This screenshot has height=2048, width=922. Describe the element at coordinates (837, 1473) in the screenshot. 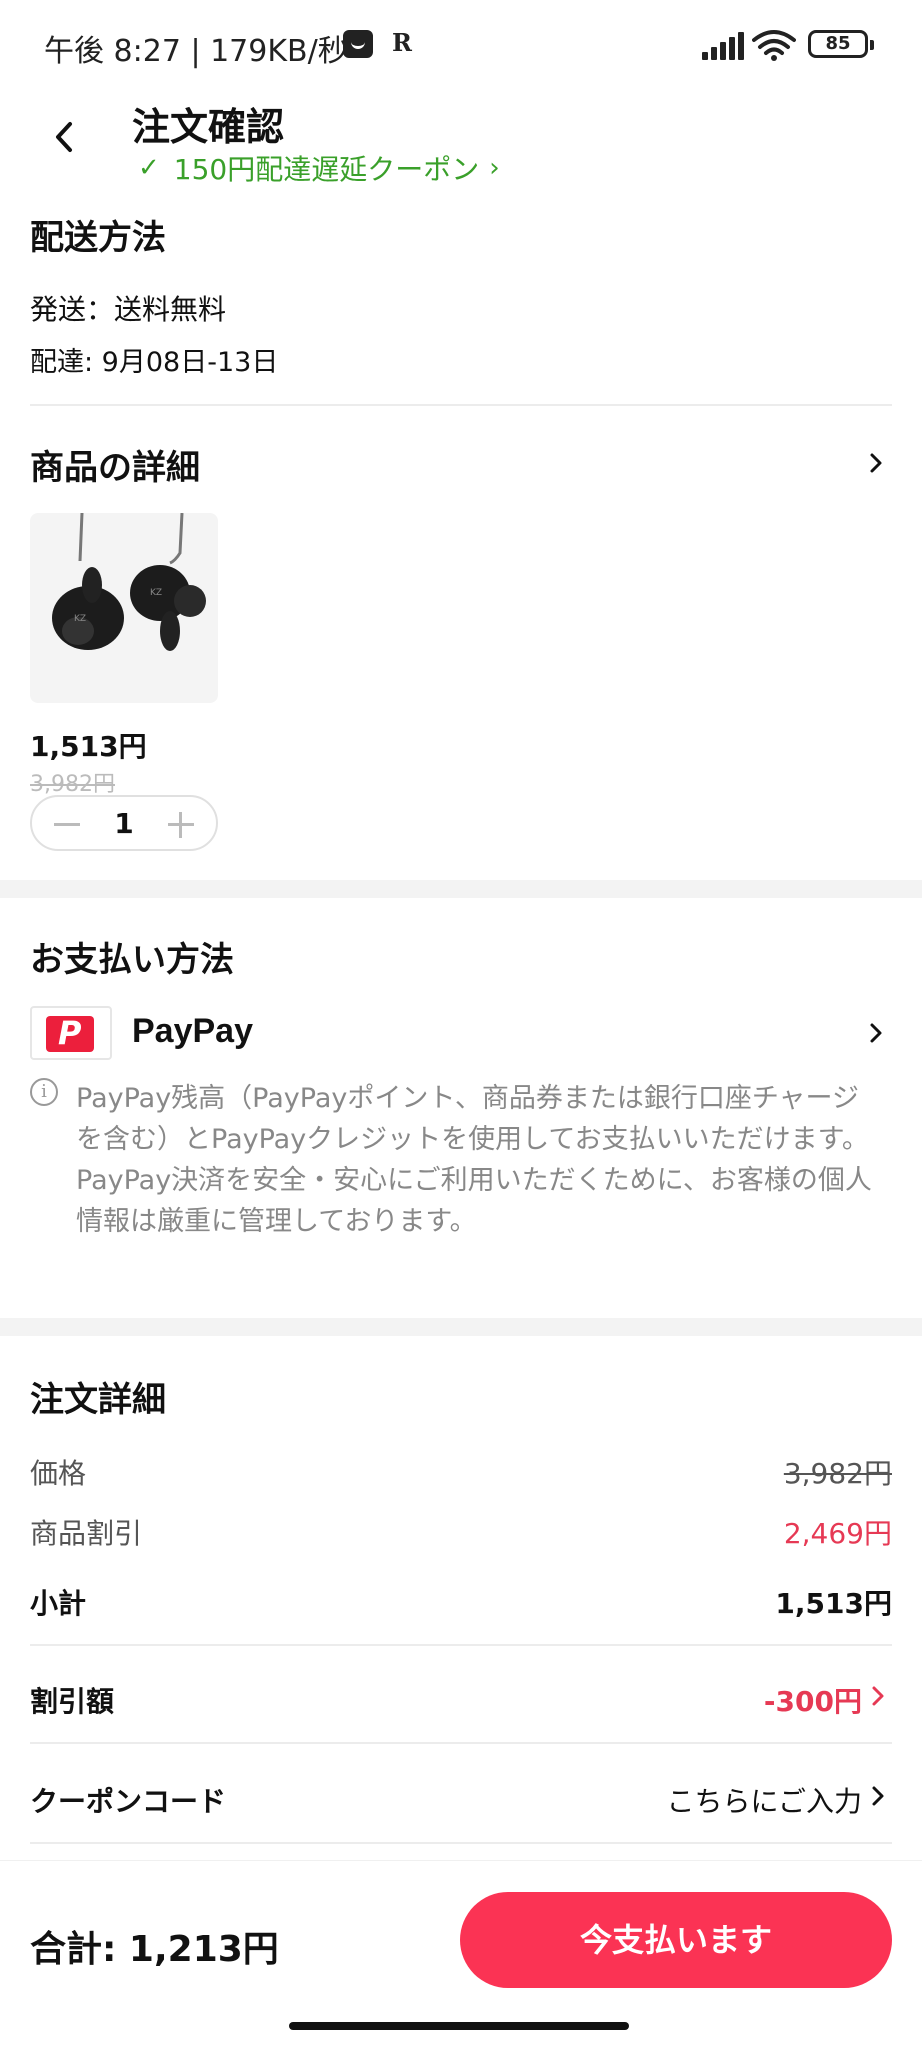

I see `price-value: 3,982円` at that location.